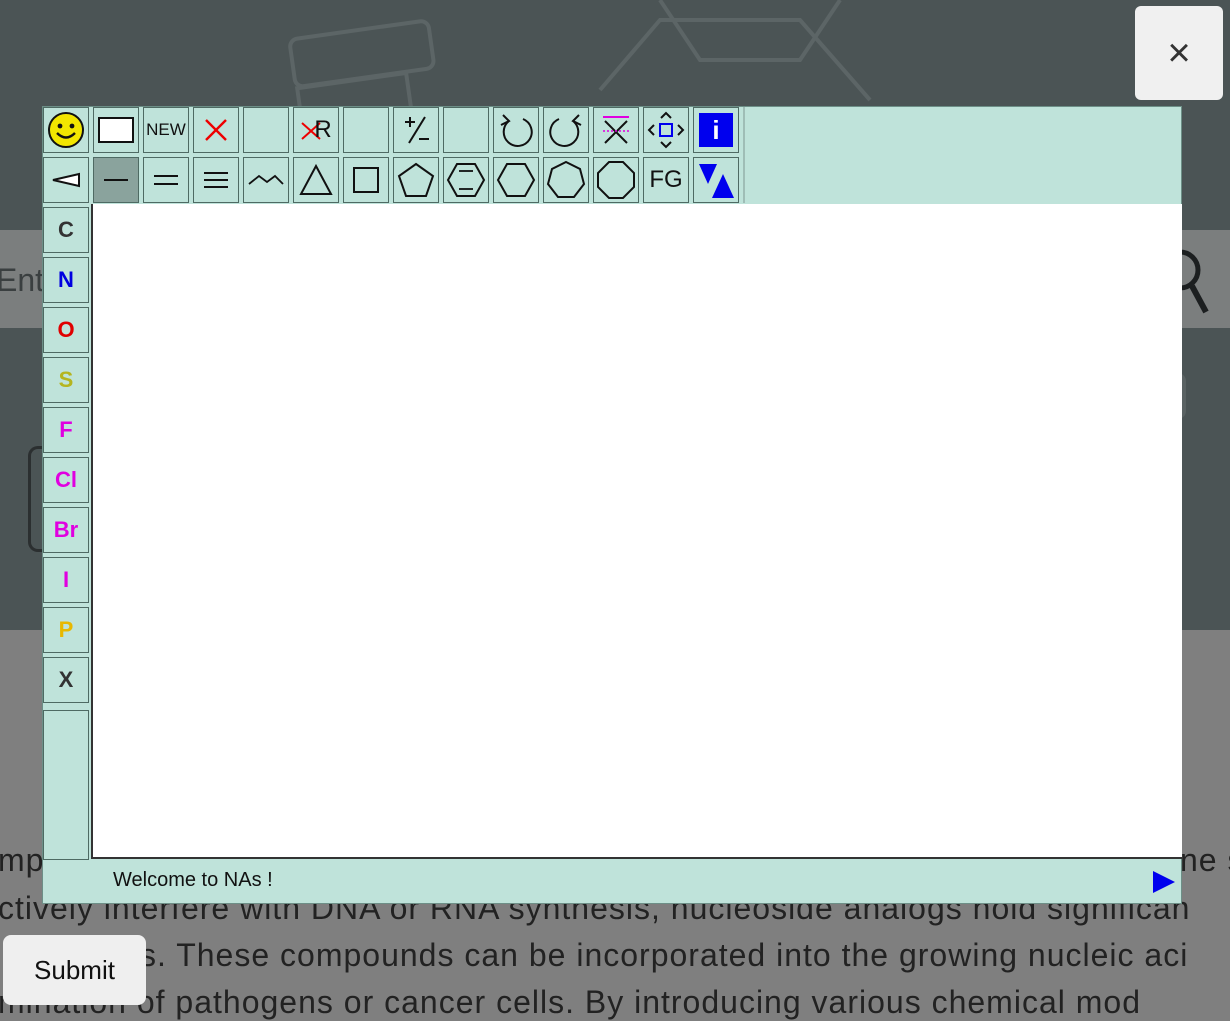 Image resolution: width=1230 pixels, height=1021 pixels. I want to click on close-button: ×, so click(1179, 53).